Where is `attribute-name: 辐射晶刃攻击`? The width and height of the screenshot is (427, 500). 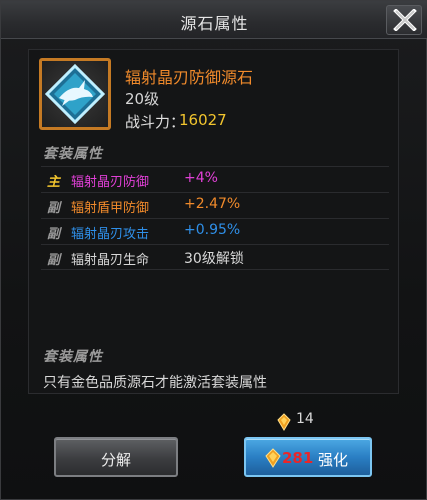
attribute-name: 辐射晶刃攻击 is located at coordinates (110, 234).